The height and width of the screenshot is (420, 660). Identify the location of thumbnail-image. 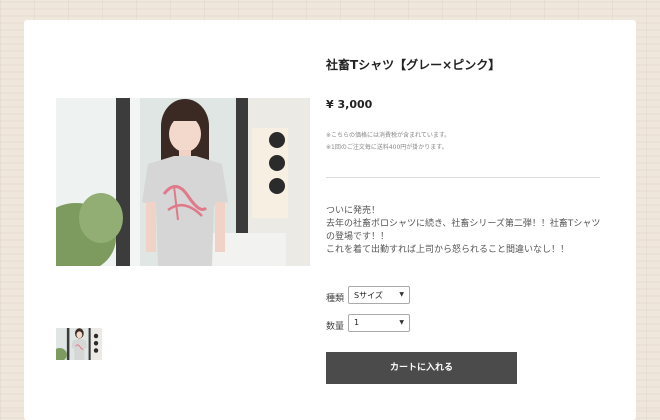
(79, 344).